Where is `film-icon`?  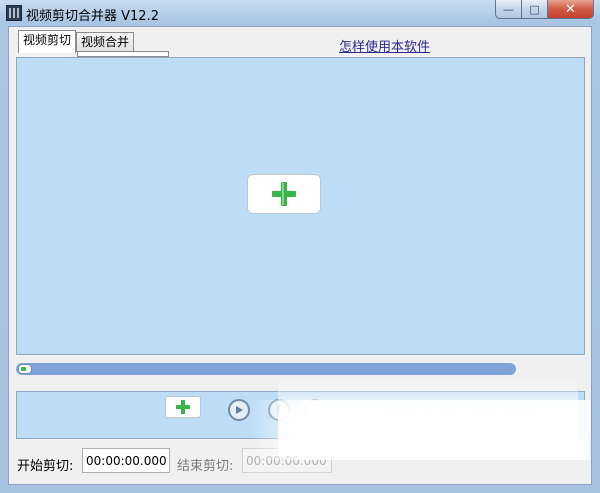
film-icon is located at coordinates (14, 13).